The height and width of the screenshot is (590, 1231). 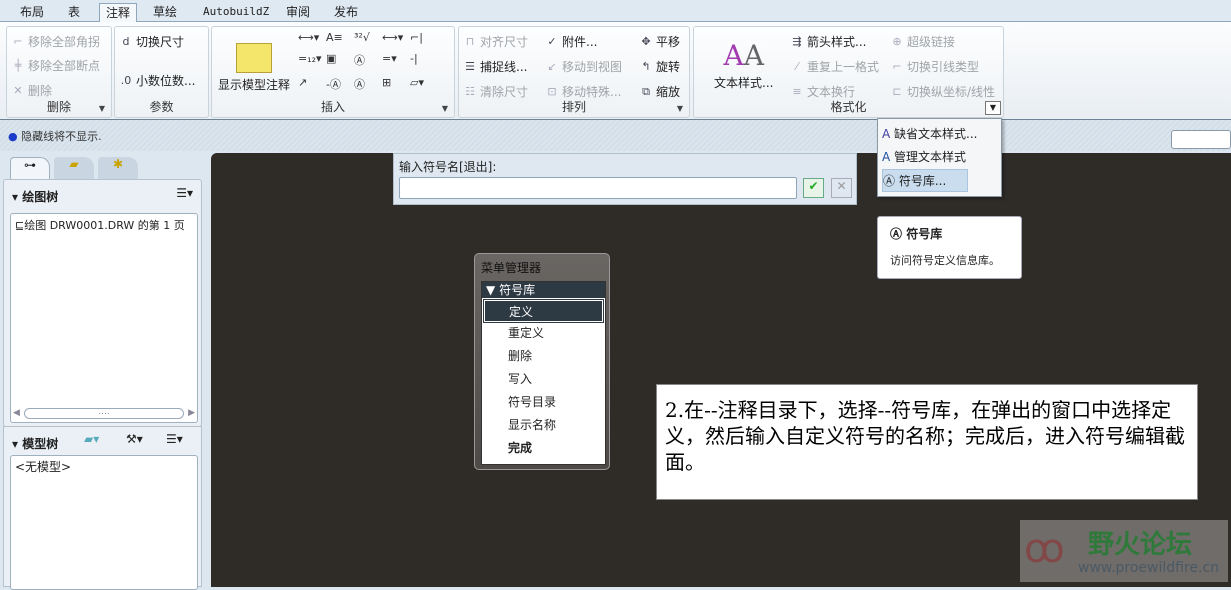 What do you see at coordinates (552, 91) in the screenshot?
I see `move-special-icon: ⊡` at bounding box center [552, 91].